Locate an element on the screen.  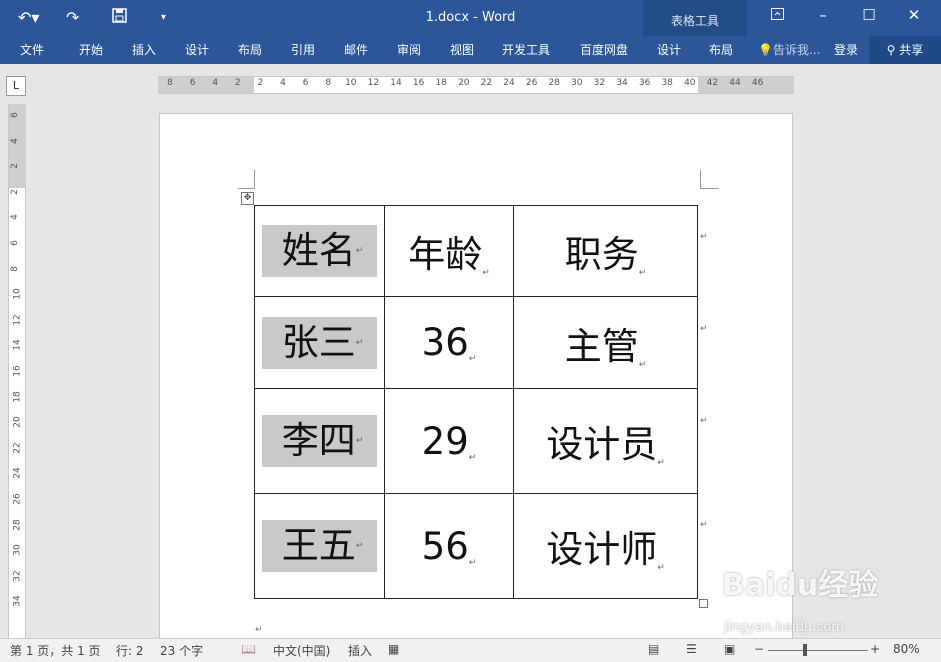
tab-table-design: 设计 is located at coordinates (669, 49).